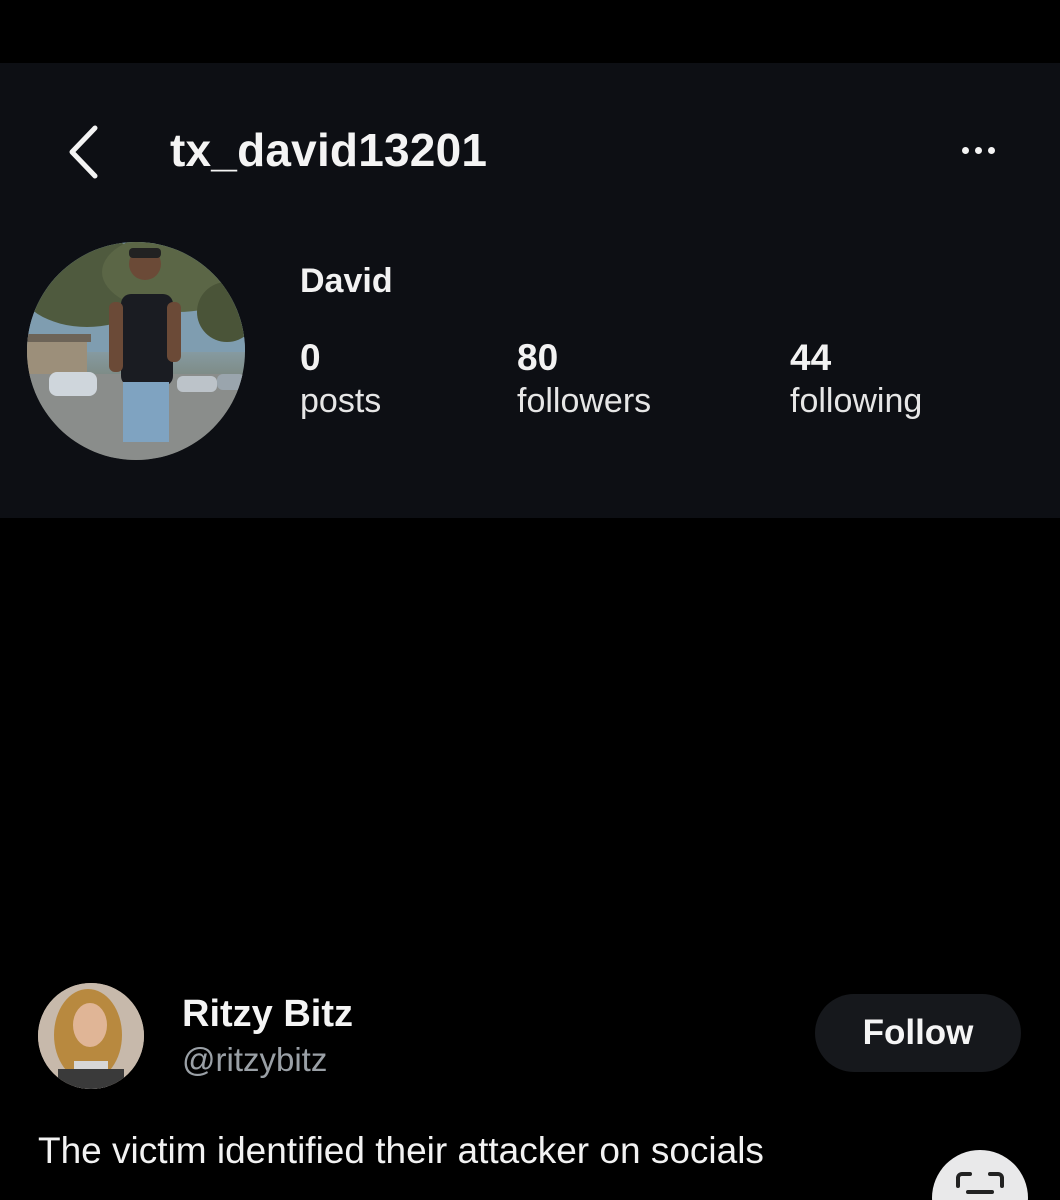  Describe the element at coordinates (918, 1033) in the screenshot. I see `follow-button: Follow` at that location.